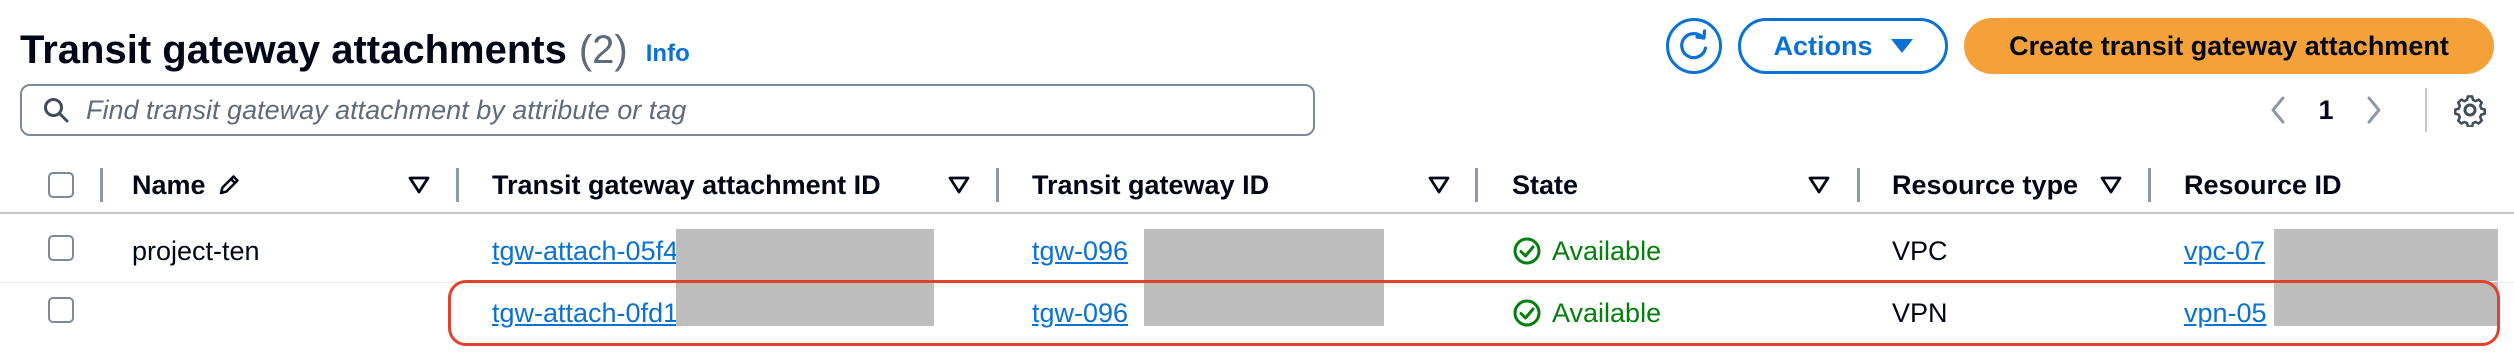  I want to click on column-label-attachment-id: Transit gateway attachment ID, so click(686, 184).